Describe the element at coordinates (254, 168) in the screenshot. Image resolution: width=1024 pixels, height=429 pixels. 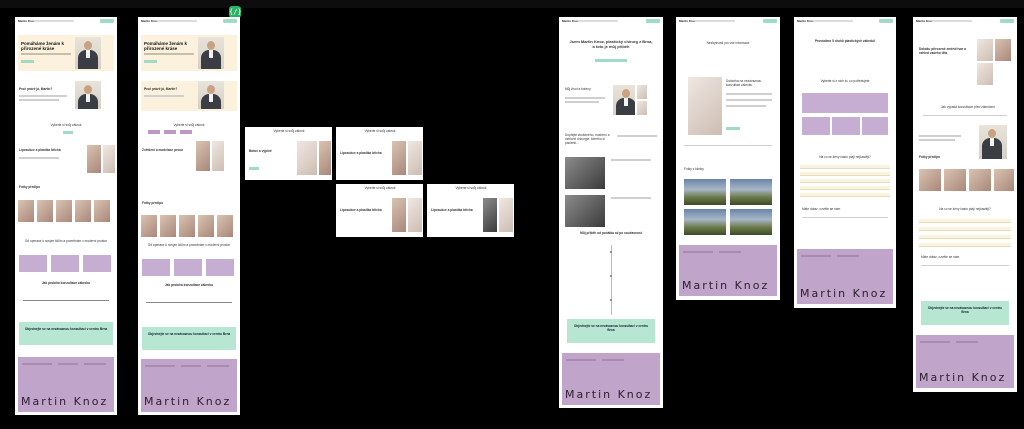
I see `card-button` at that location.